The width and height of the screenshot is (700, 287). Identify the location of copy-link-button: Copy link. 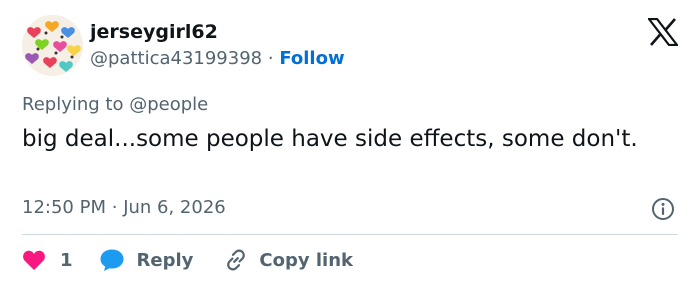
(288, 260).